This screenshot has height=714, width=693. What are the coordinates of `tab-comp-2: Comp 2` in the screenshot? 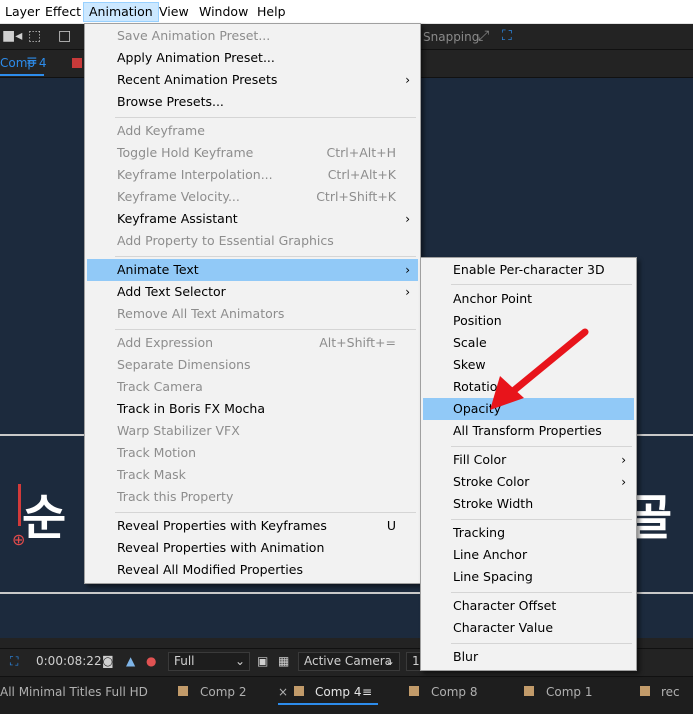 It's located at (223, 692).